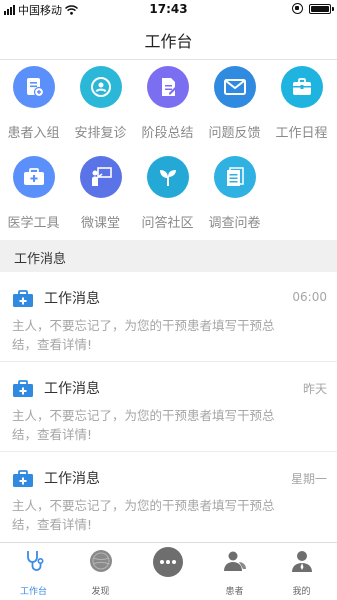 This screenshot has width=337, height=600. Describe the element at coordinates (167, 133) in the screenshot. I see `grid-label: 阶段总结` at that location.